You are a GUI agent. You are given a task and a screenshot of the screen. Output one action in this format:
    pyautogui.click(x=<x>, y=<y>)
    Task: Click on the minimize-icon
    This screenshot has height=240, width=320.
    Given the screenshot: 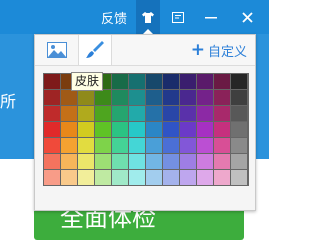 What is the action you would take?
    pyautogui.click(x=211, y=17)
    